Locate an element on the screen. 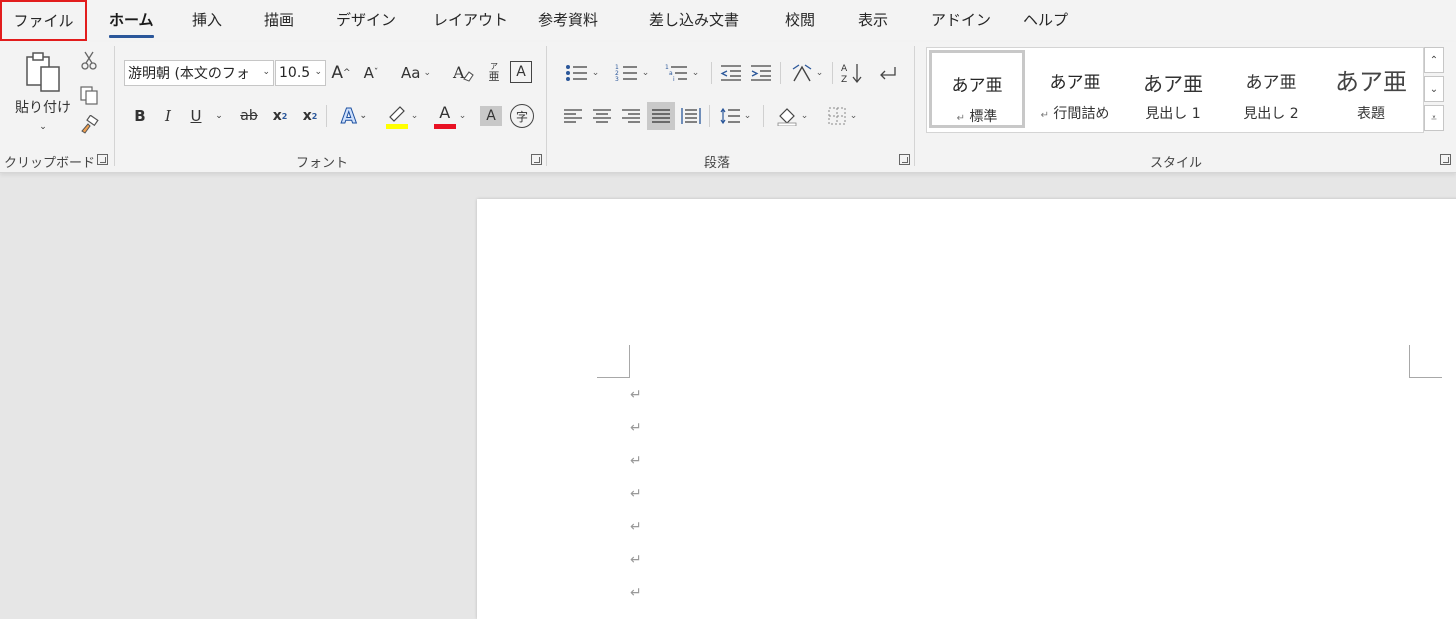 Image resolution: width=1456 pixels, height=619 pixels. highlight-color-bar is located at coordinates (396, 126).